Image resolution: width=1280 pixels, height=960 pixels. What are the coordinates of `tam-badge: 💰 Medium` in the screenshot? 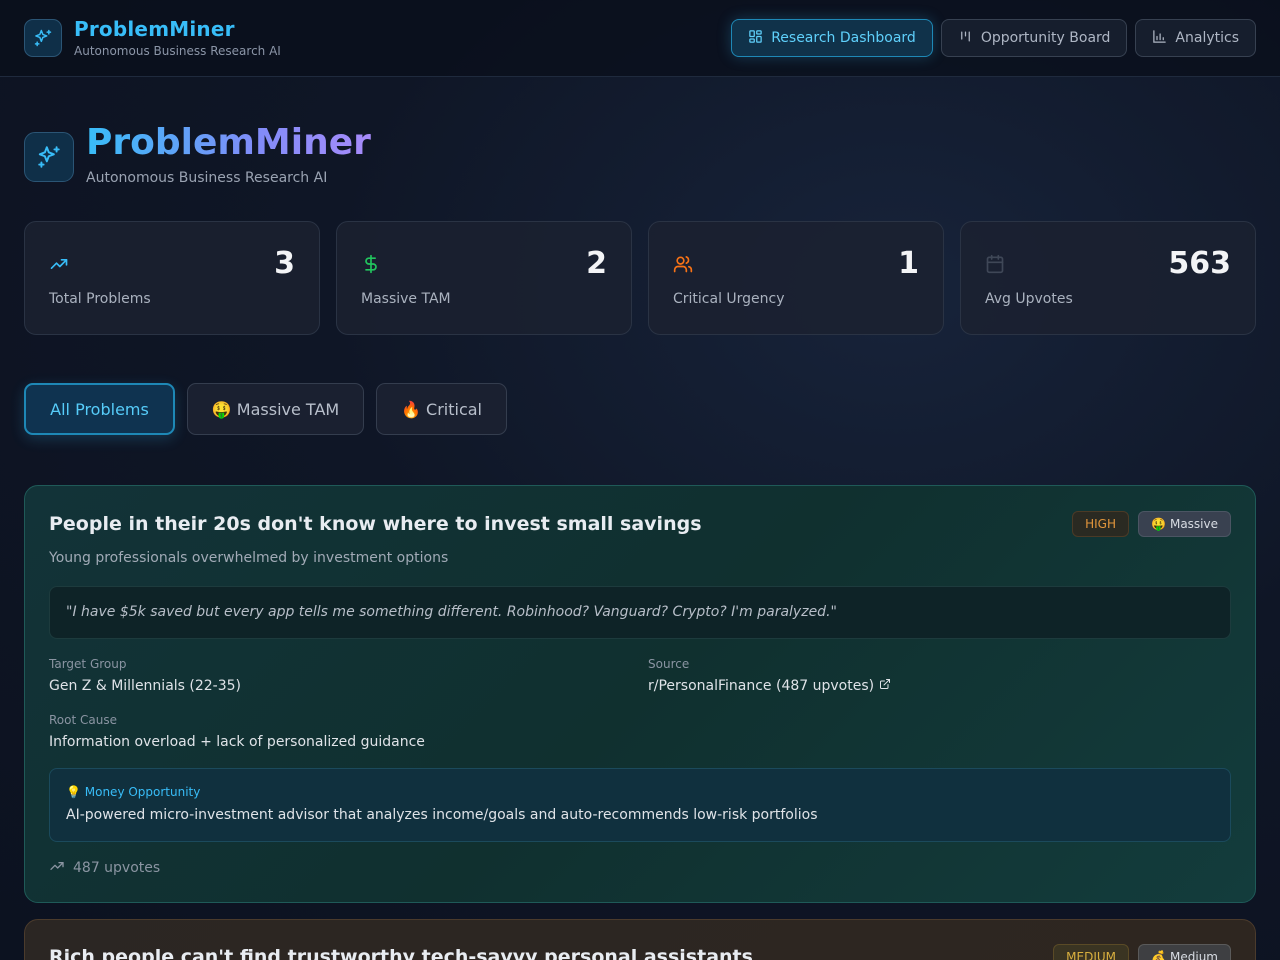 It's located at (1184, 952).